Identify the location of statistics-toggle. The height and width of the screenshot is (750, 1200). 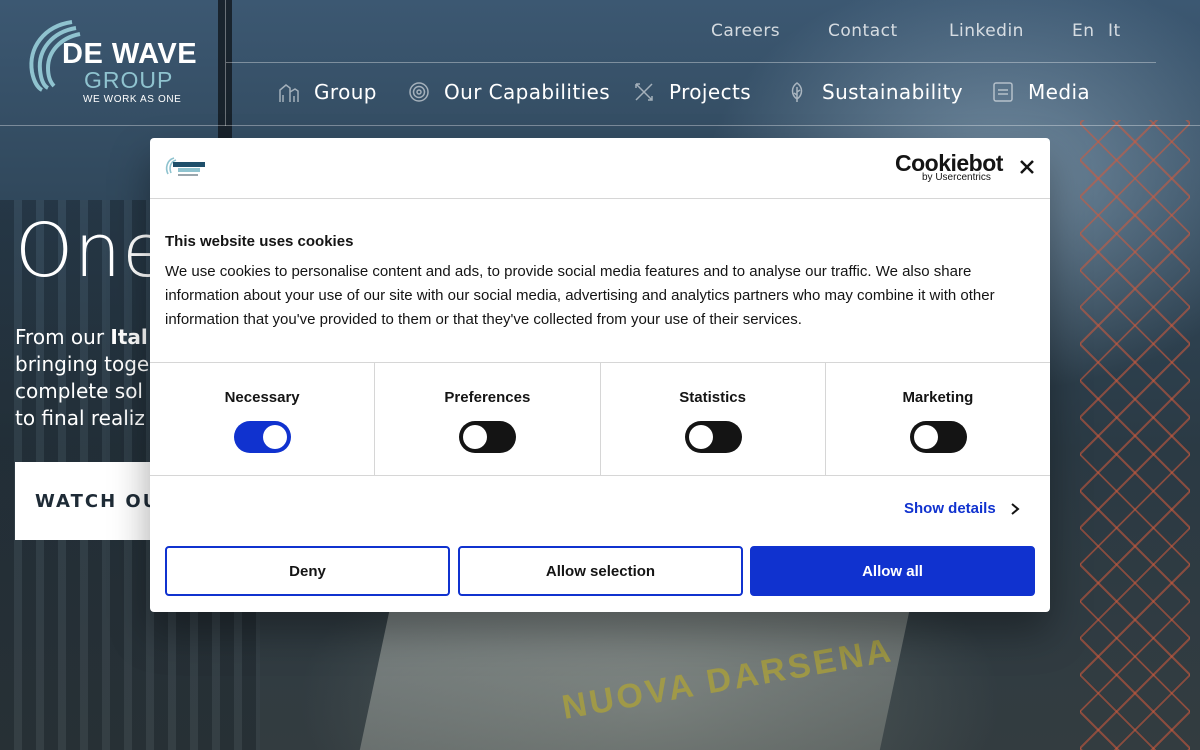
(713, 437).